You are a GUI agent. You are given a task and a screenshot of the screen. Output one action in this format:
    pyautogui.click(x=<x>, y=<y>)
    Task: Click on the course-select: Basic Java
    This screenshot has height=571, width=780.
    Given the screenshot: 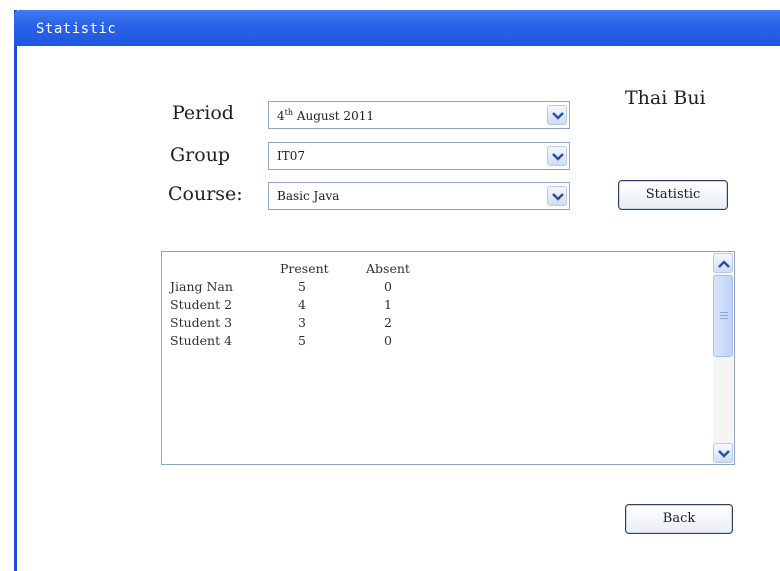 What is the action you would take?
    pyautogui.click(x=419, y=196)
    